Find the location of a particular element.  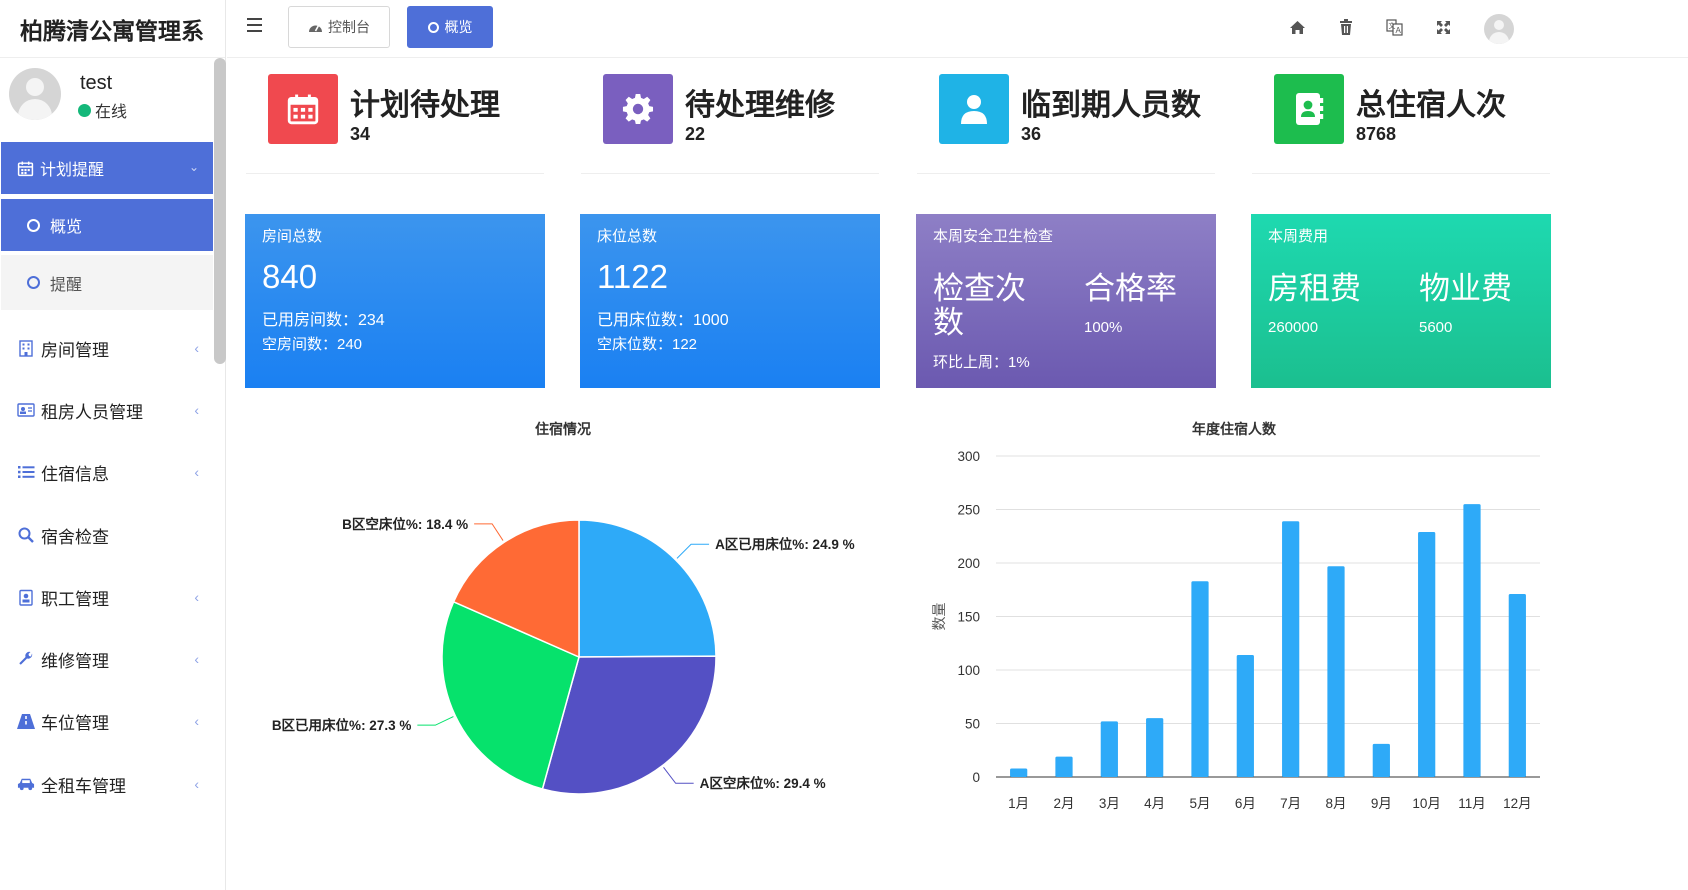

pie-slice is located at coordinates (647, 588).